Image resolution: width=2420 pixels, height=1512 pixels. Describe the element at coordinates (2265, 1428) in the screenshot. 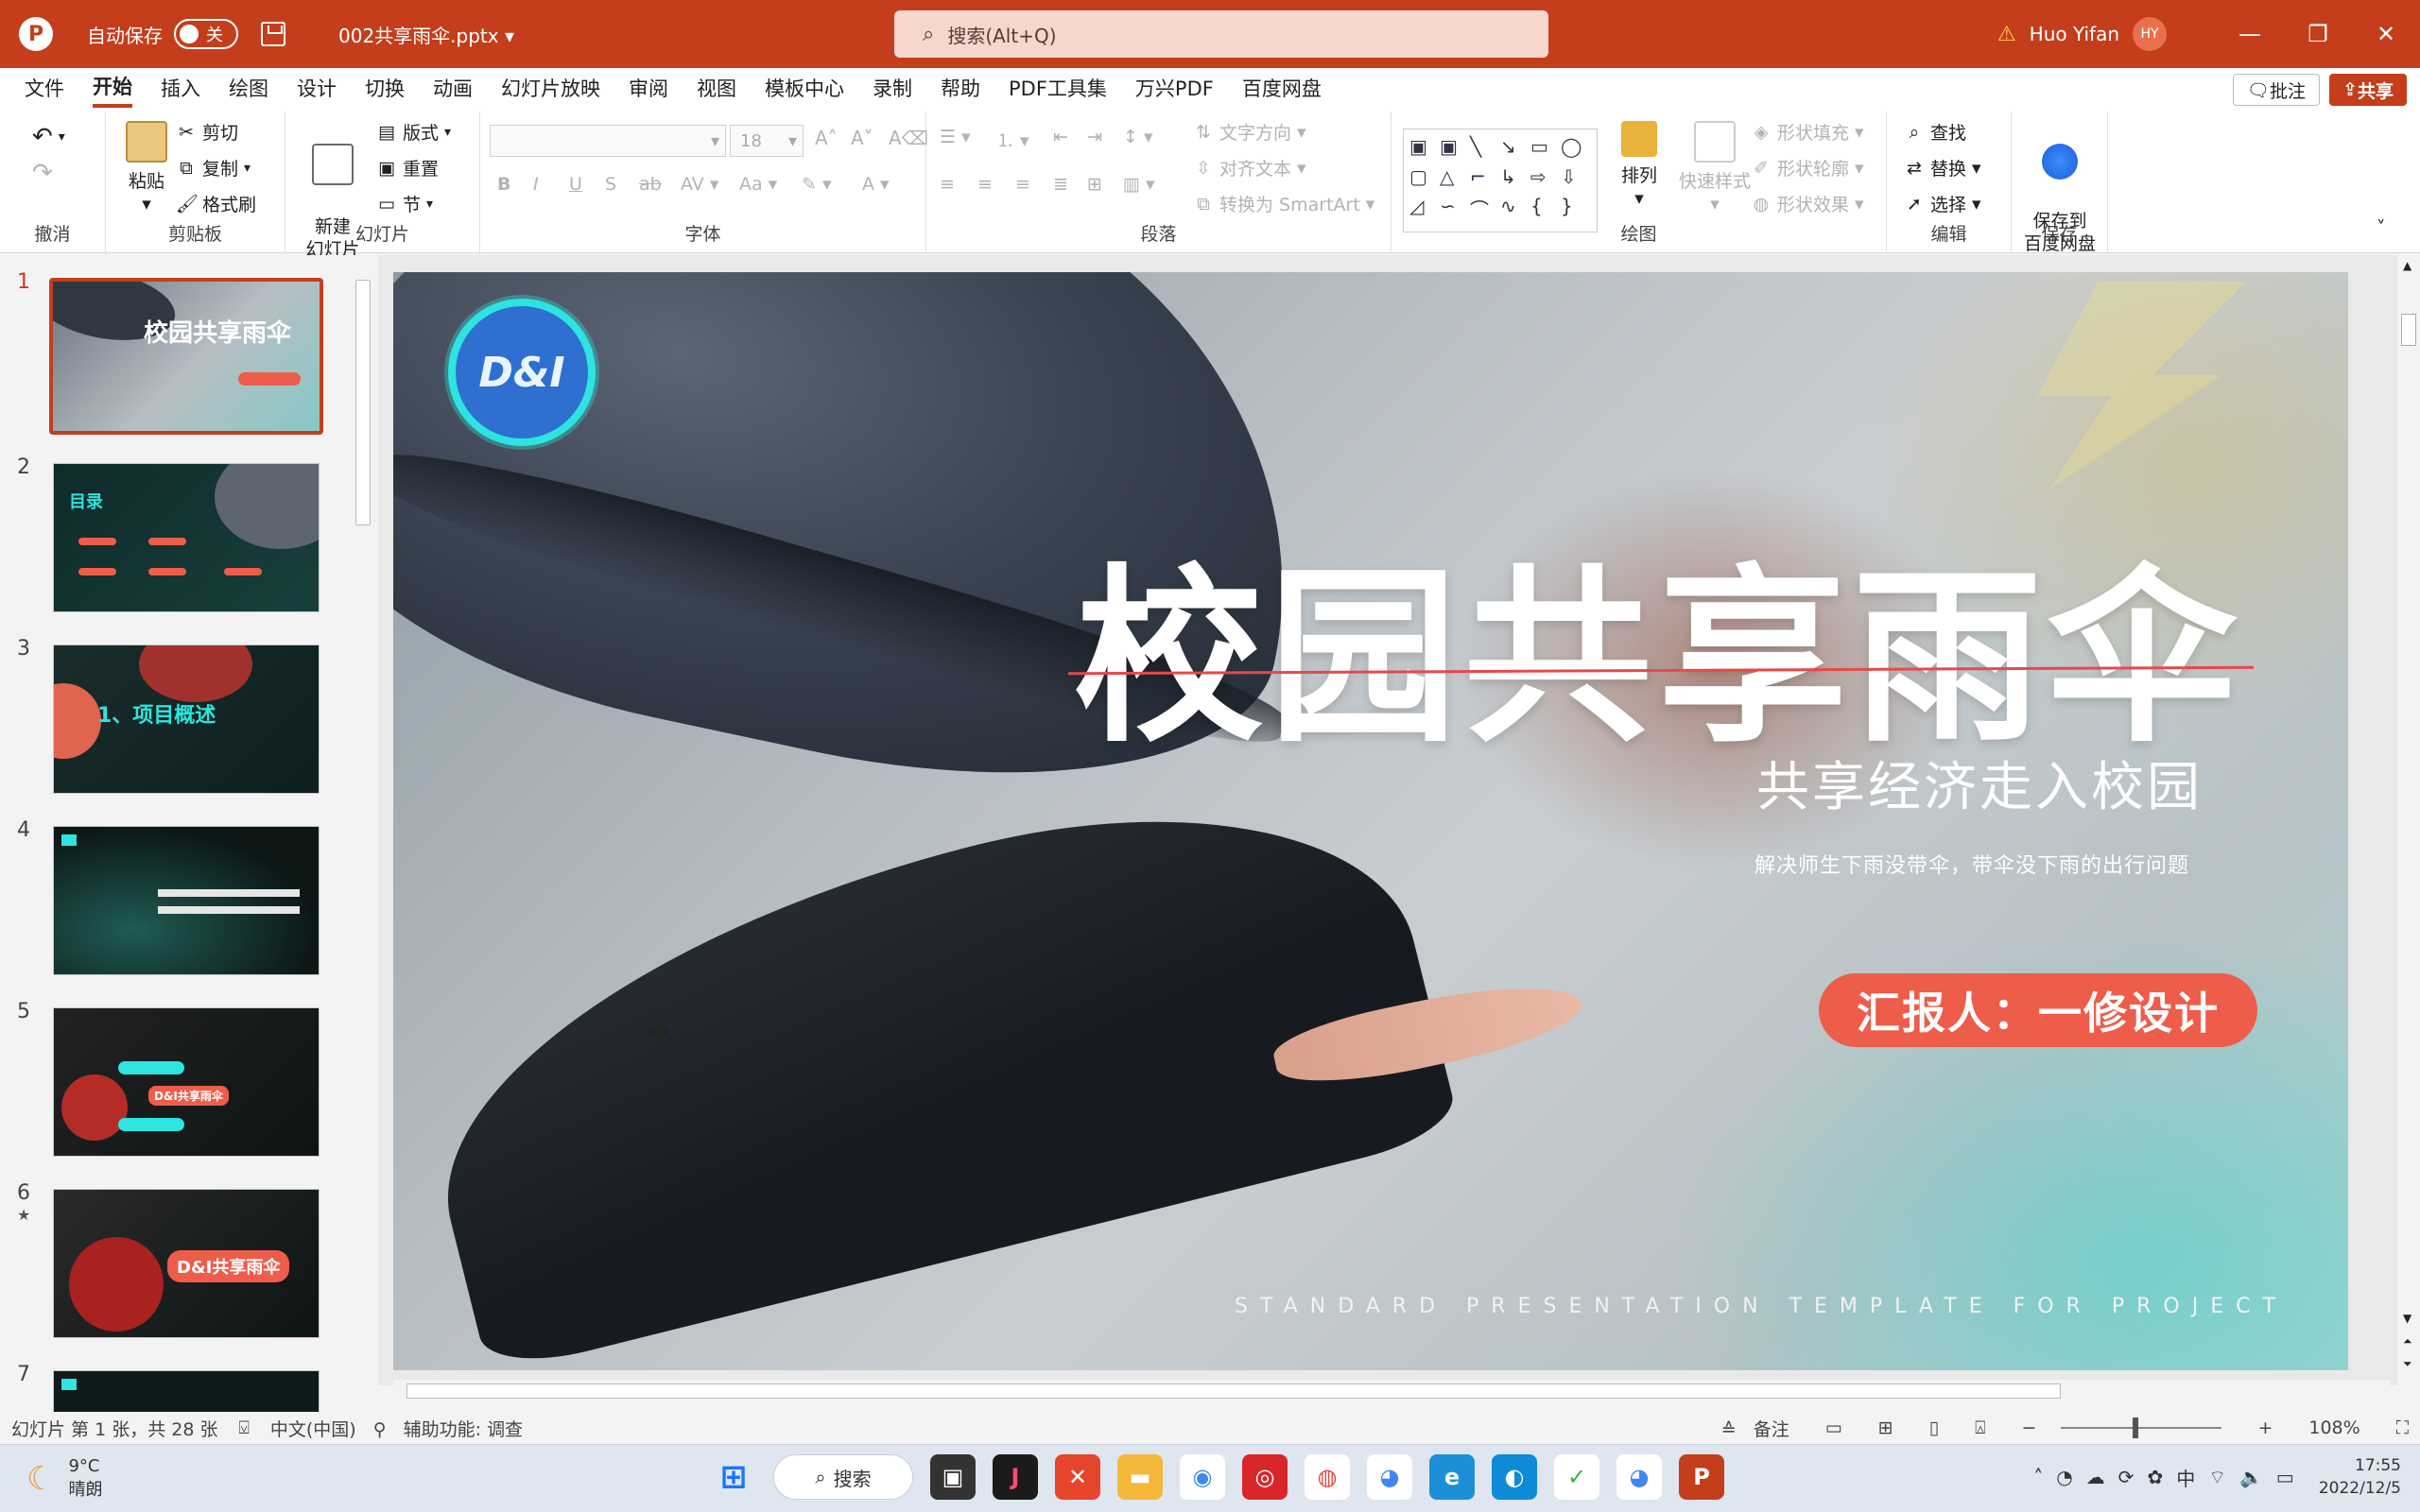

I see `zoom-in-icon: +` at that location.